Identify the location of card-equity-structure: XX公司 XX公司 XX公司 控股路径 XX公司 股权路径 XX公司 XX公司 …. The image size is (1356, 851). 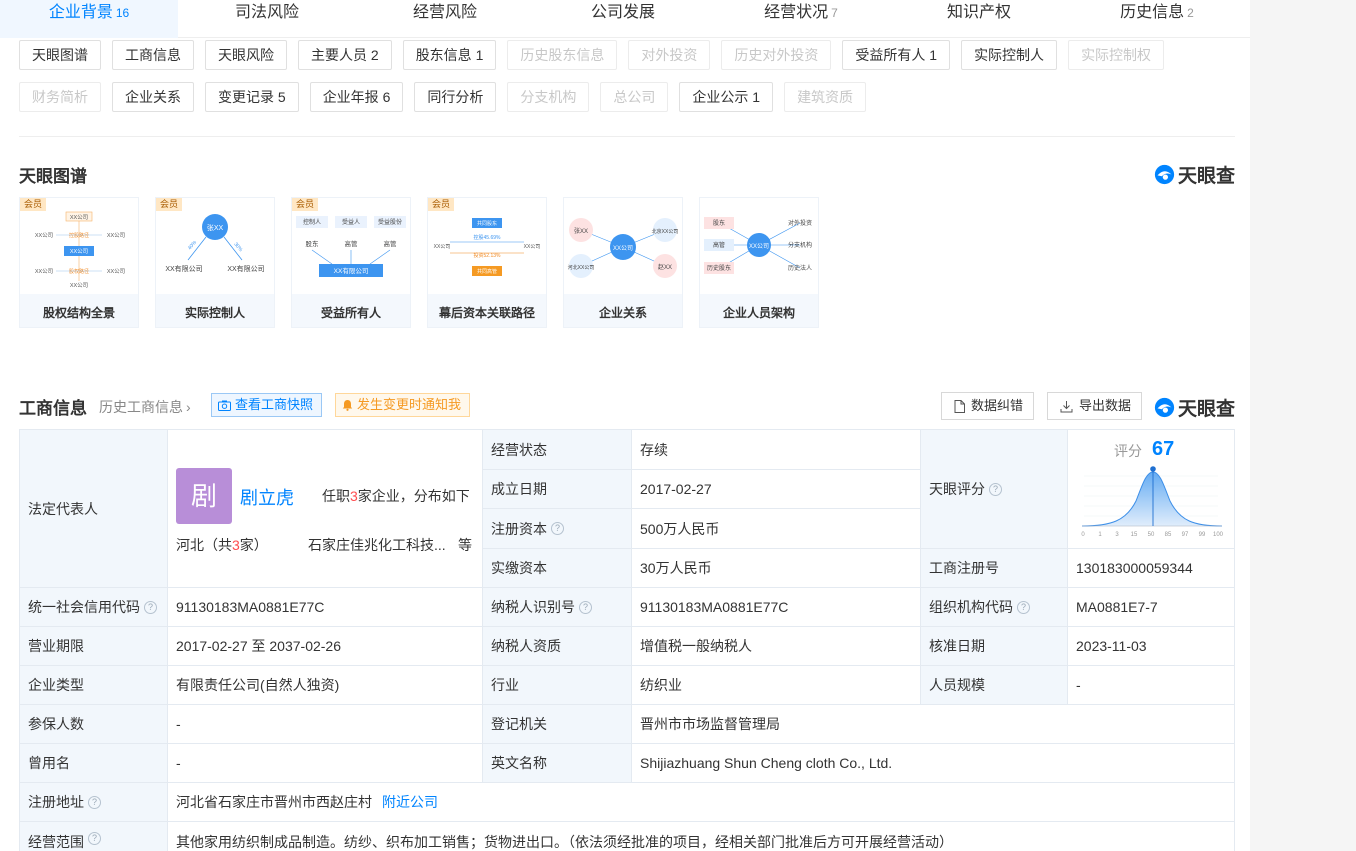
(79, 262).